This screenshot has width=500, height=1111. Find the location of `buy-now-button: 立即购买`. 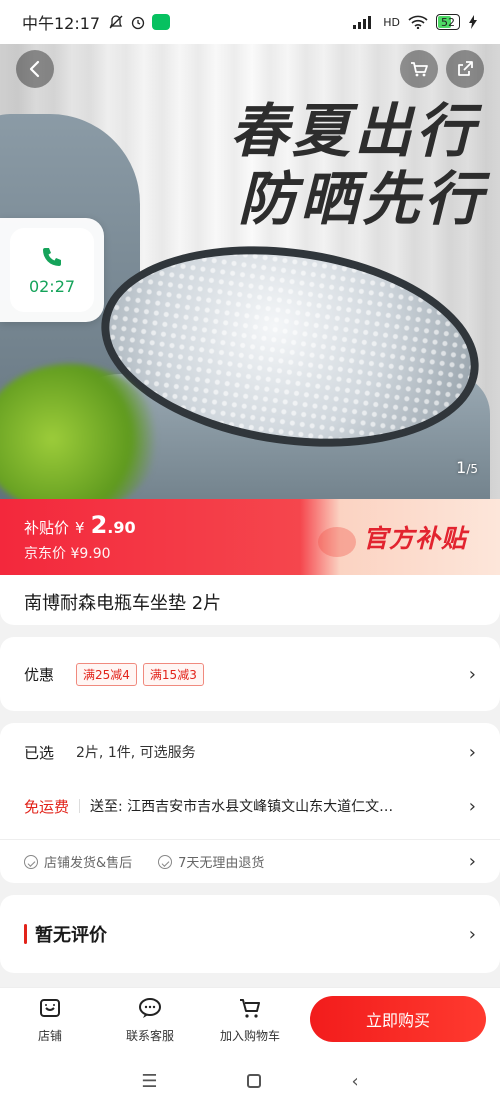

buy-now-button: 立即购买 is located at coordinates (398, 1019).